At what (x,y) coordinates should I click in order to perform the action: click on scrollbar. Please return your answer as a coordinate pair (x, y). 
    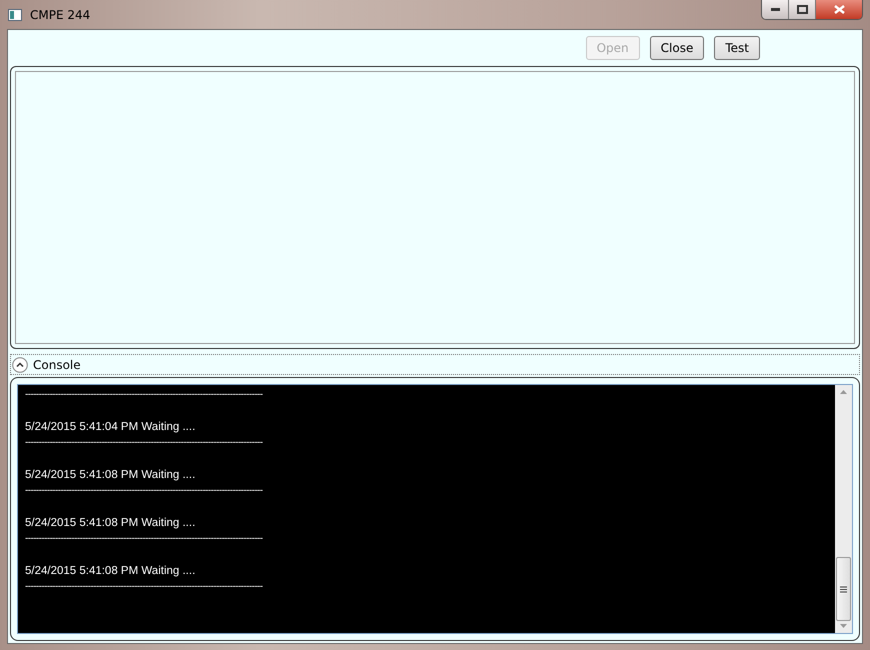
    Looking at the image, I should click on (843, 509).